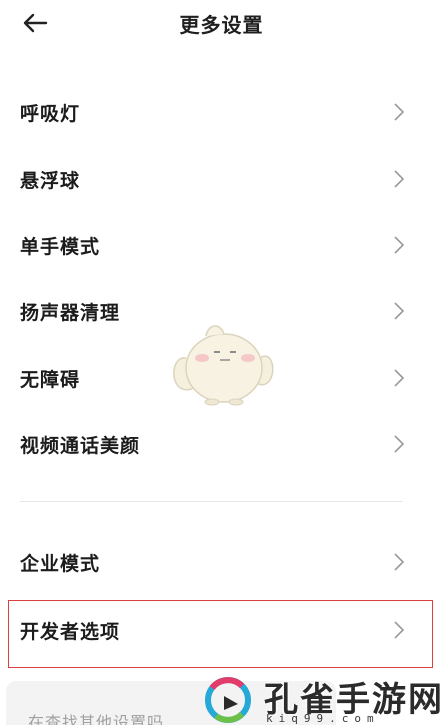  I want to click on peacock-logo-icon, so click(228, 700).